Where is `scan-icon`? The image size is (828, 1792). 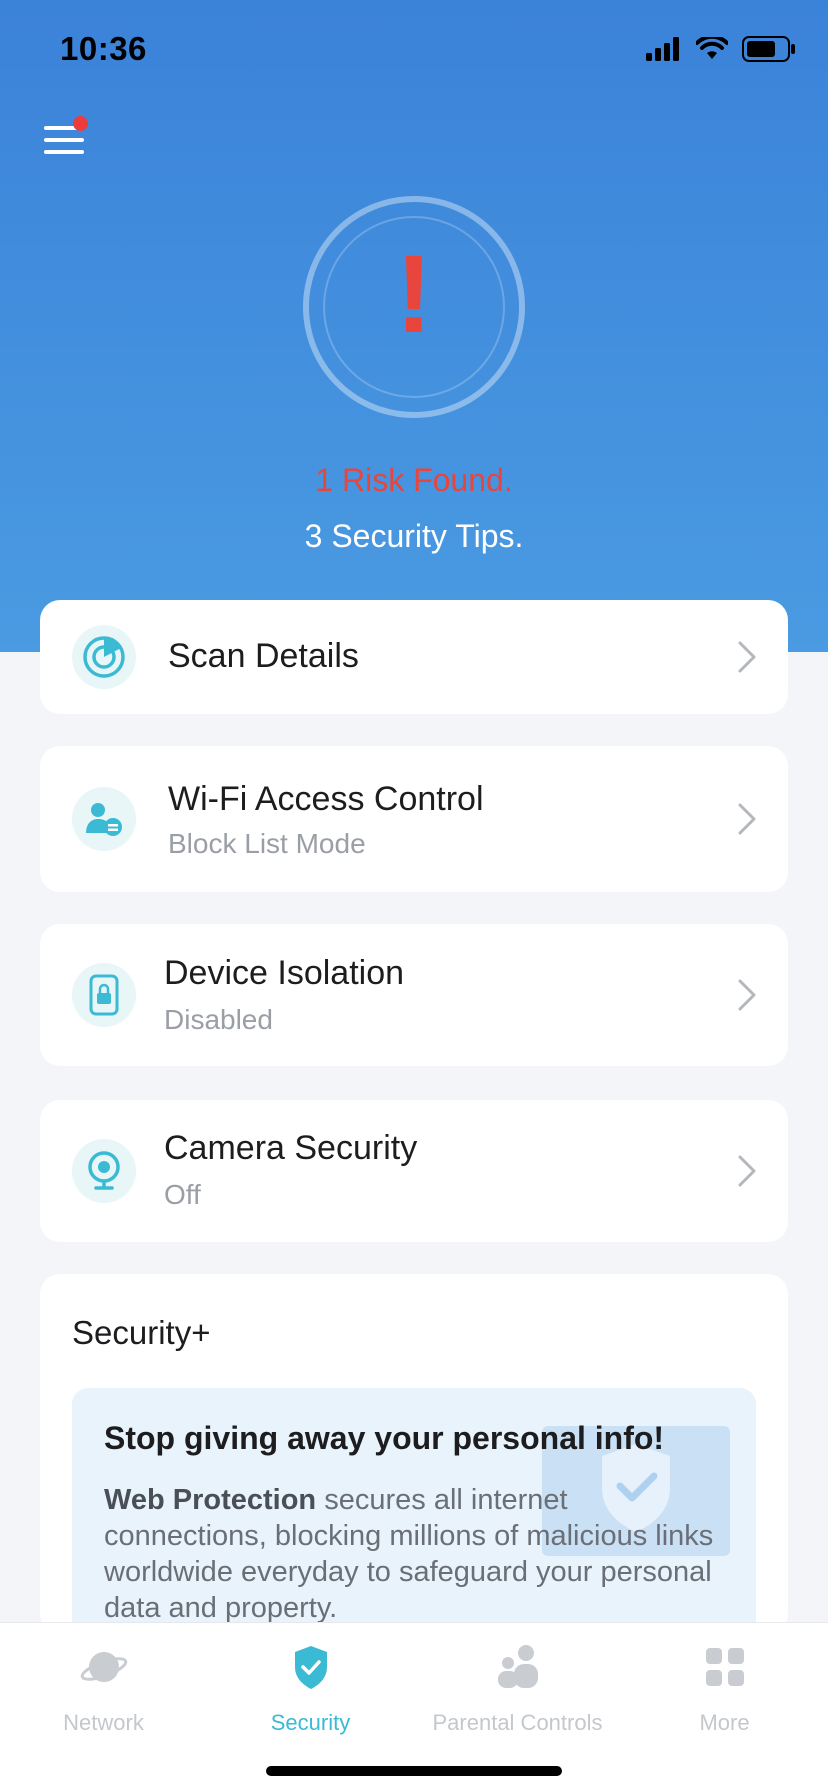
scan-icon is located at coordinates (104, 657).